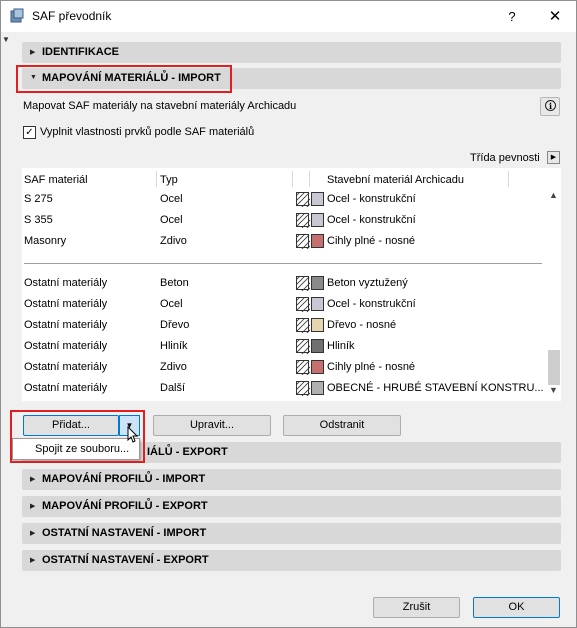 Image resolution: width=577 pixels, height=628 pixels. What do you see at coordinates (282, 346) in the screenshot?
I see `table-row: Ostatní materiály Hliník Hliník` at bounding box center [282, 346].